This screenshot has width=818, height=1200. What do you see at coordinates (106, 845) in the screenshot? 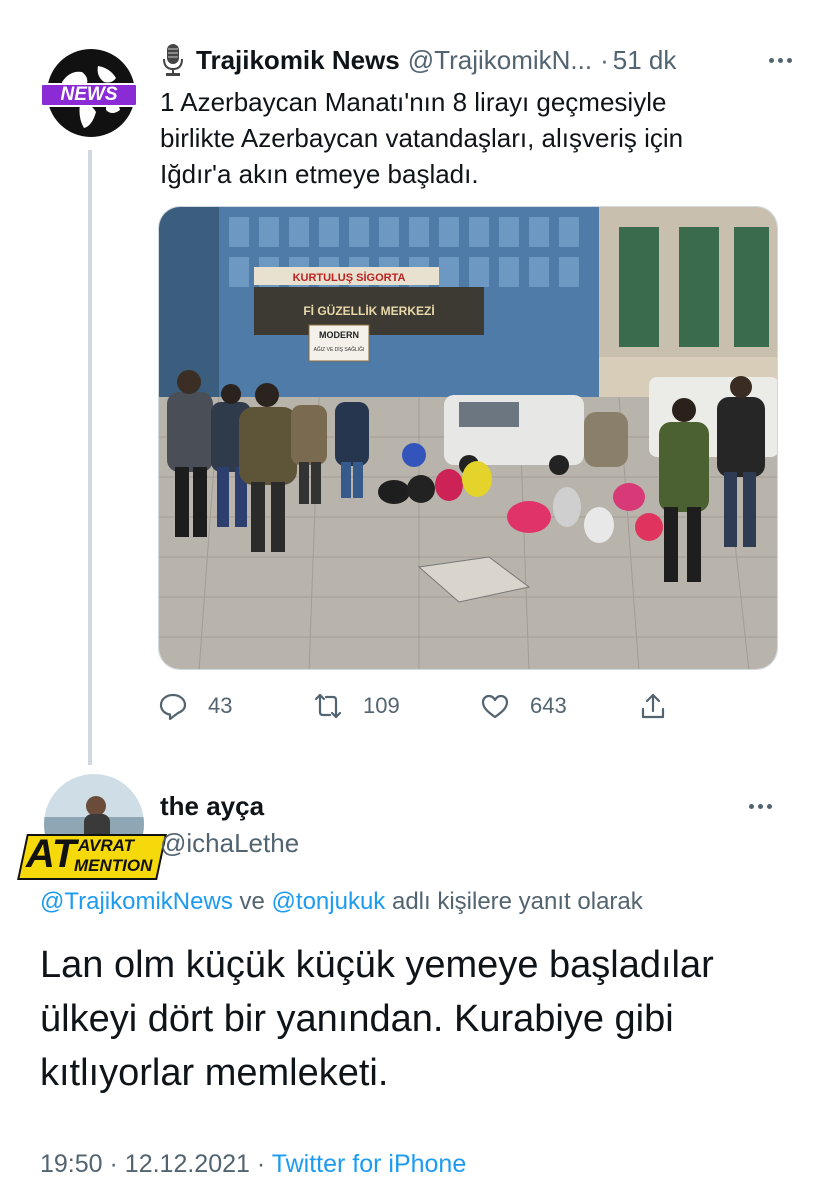
I see `sticker-avrat: AVRAT` at bounding box center [106, 845].